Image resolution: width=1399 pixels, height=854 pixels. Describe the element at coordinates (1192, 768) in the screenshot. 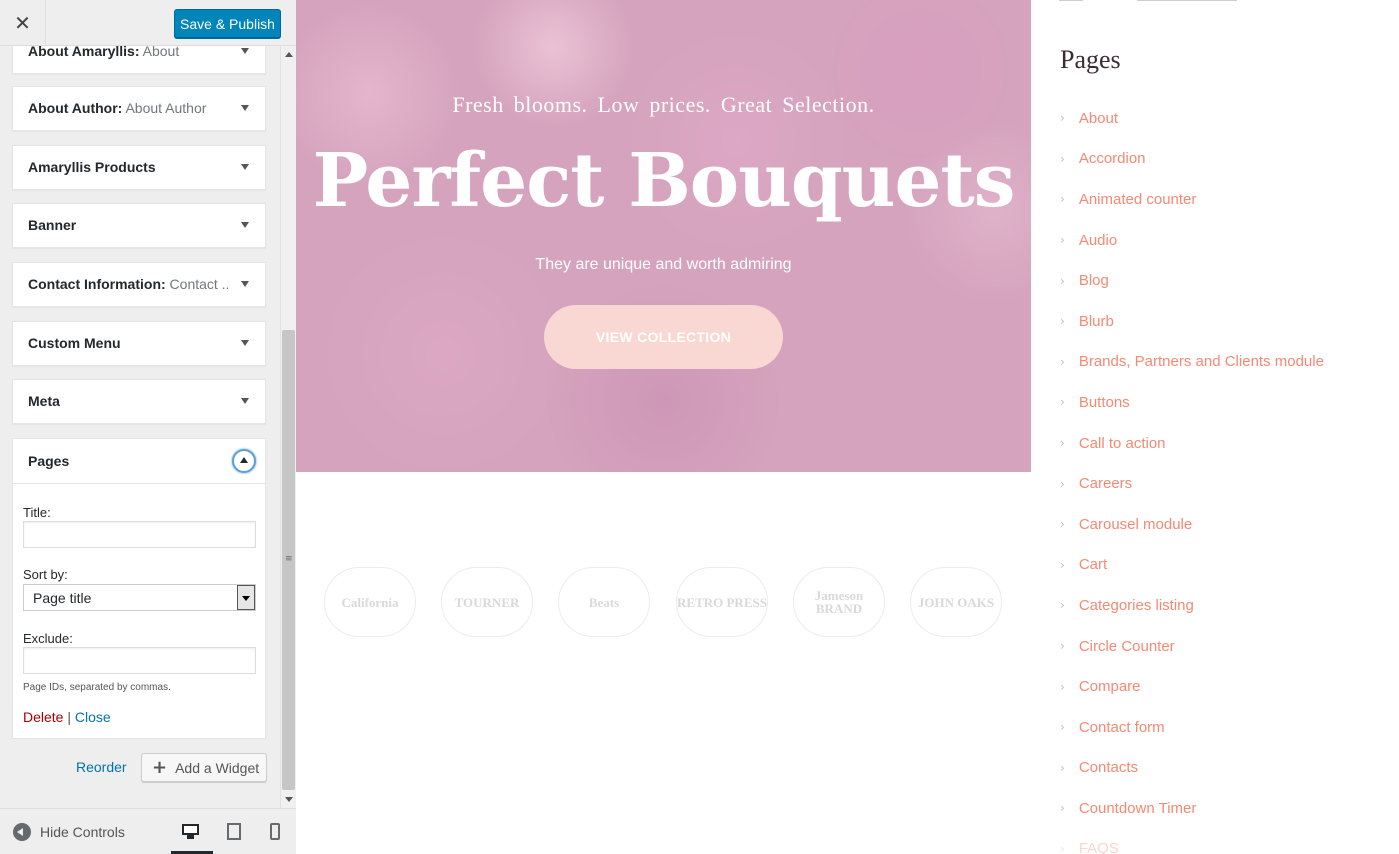

I see `page-link-item: › Contacts` at that location.